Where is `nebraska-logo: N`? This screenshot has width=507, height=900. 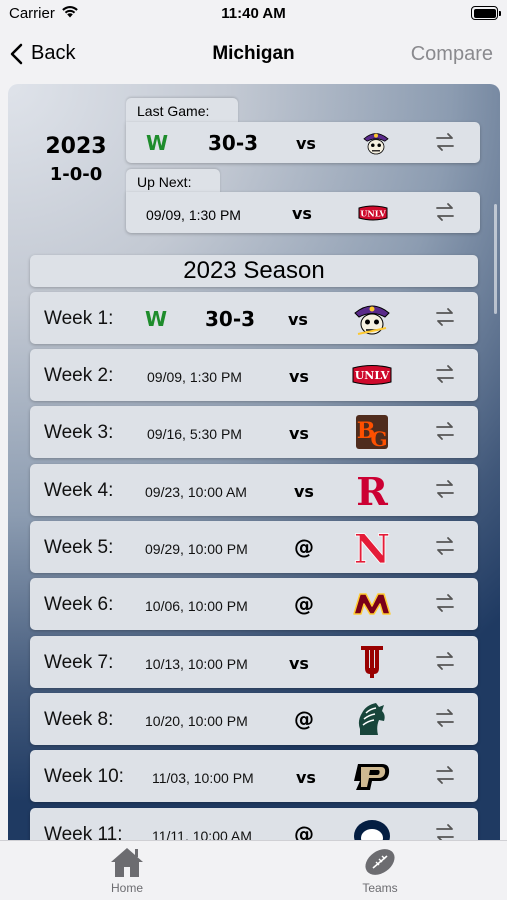
nebraska-logo: N is located at coordinates (372, 547).